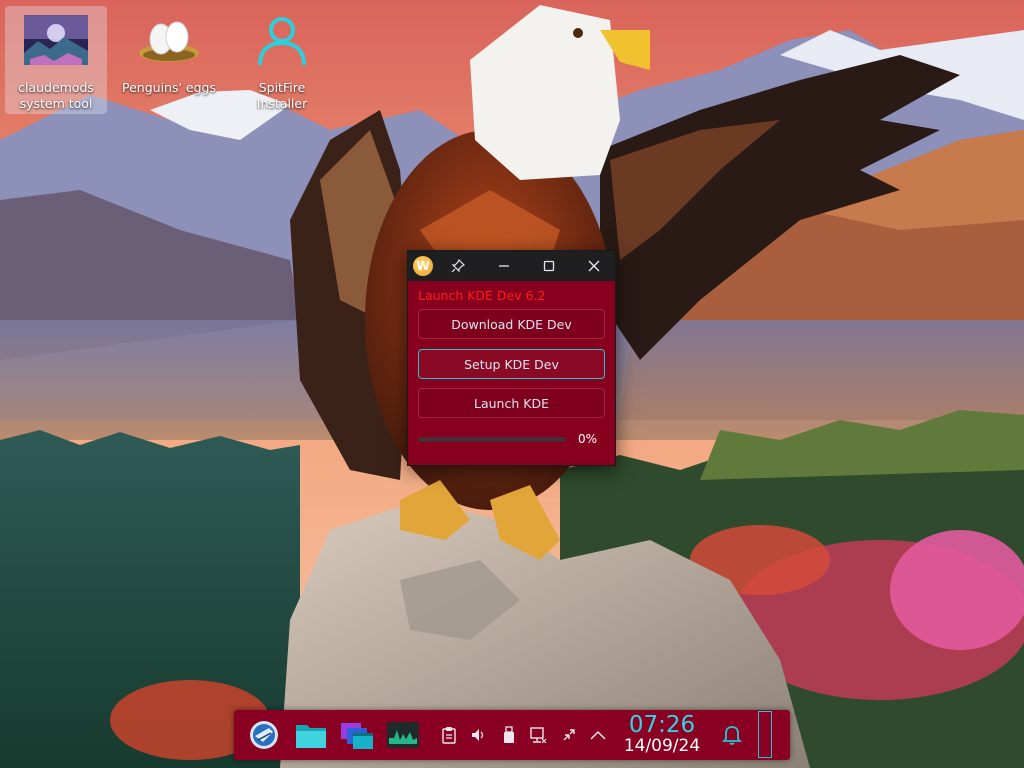 The image size is (1024, 768). Describe the element at coordinates (569, 735) in the screenshot. I see `updates-icon` at that location.